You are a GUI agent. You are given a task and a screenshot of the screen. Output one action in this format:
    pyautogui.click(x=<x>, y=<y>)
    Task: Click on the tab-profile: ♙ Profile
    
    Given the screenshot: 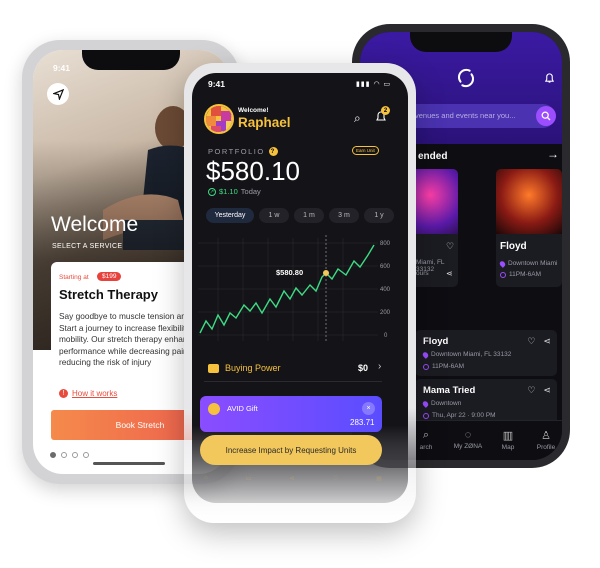 What is the action you would take?
    pyautogui.click(x=544, y=440)
    